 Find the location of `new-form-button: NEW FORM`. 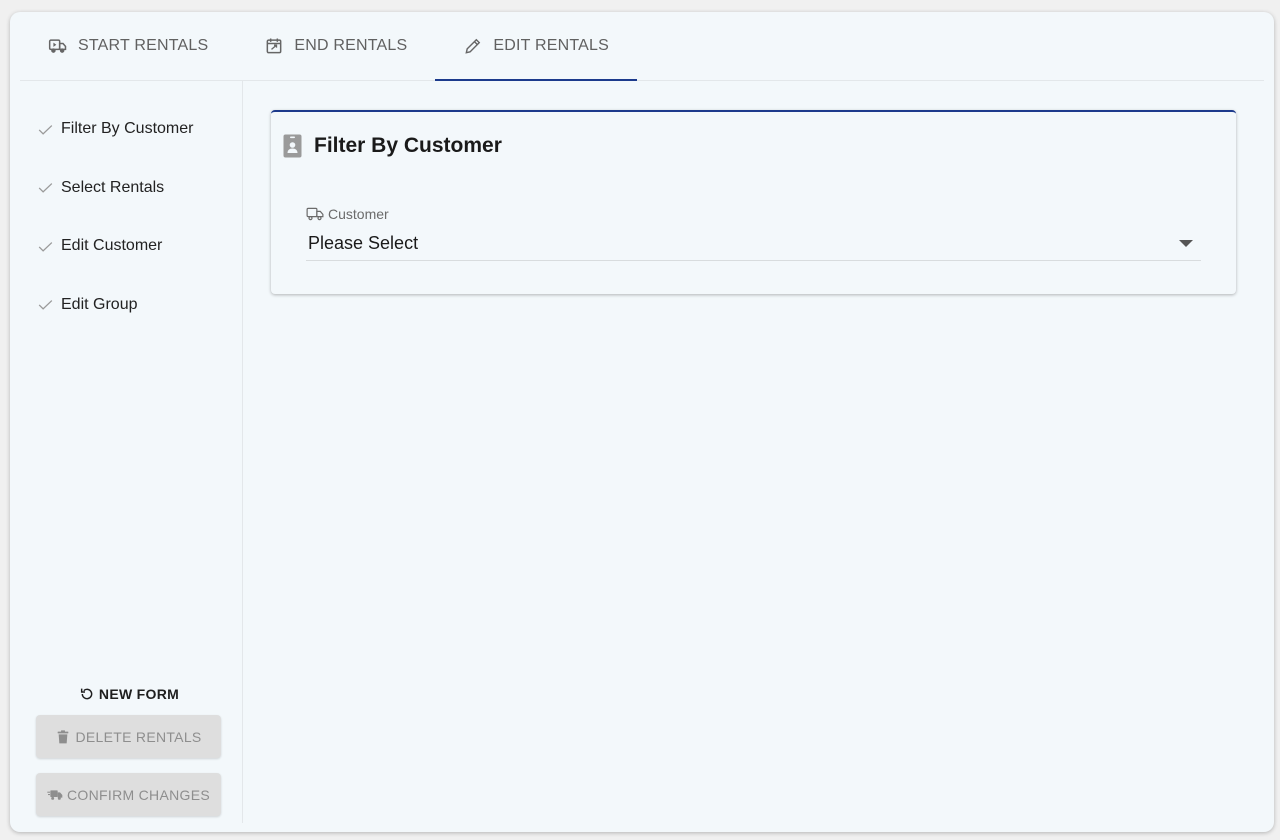

new-form-button: NEW FORM is located at coordinates (129, 694).